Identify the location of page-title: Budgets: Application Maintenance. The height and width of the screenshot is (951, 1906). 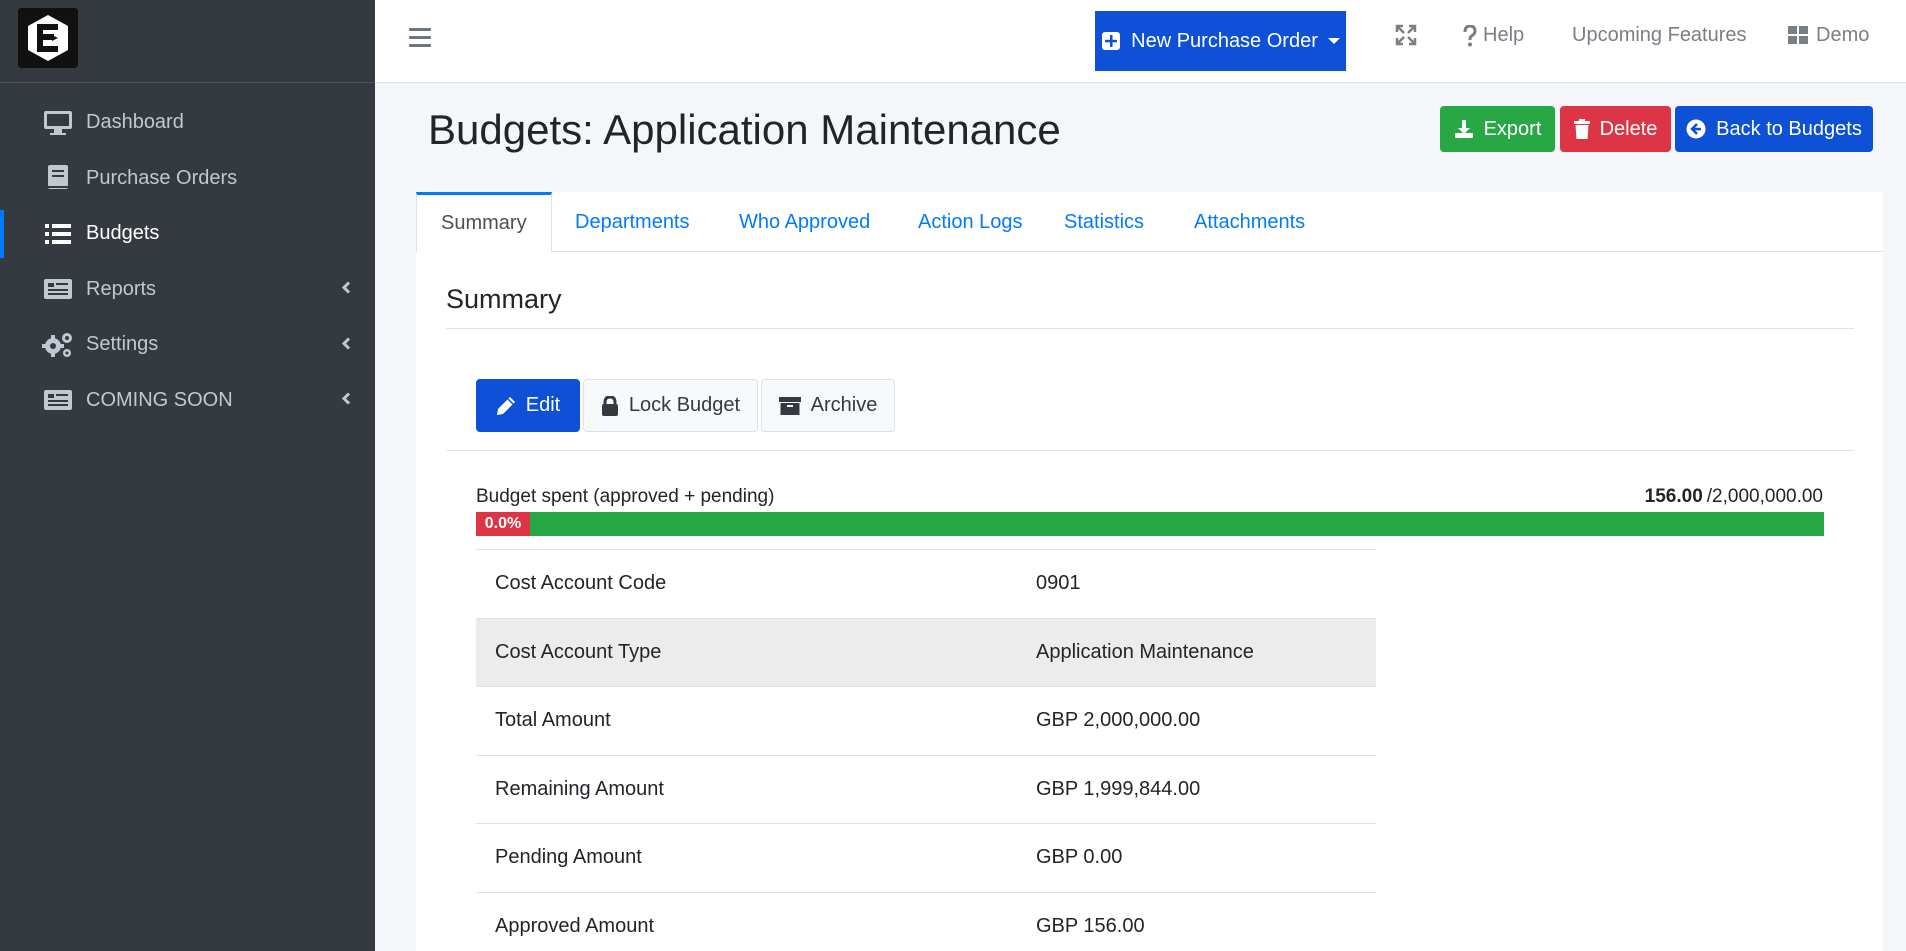
(744, 129).